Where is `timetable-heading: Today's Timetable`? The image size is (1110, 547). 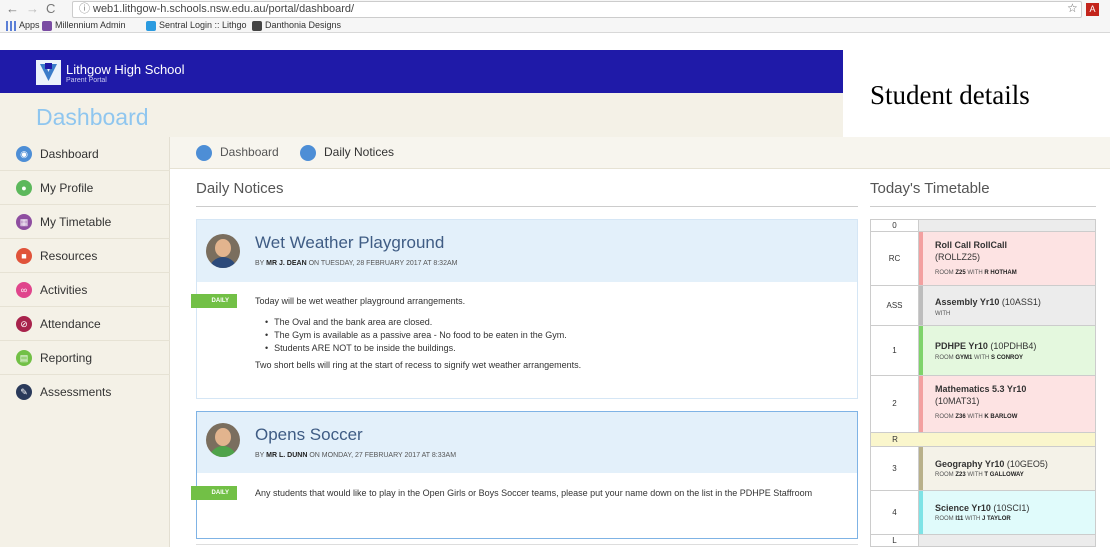
timetable-heading: Today's Timetable is located at coordinates (930, 188).